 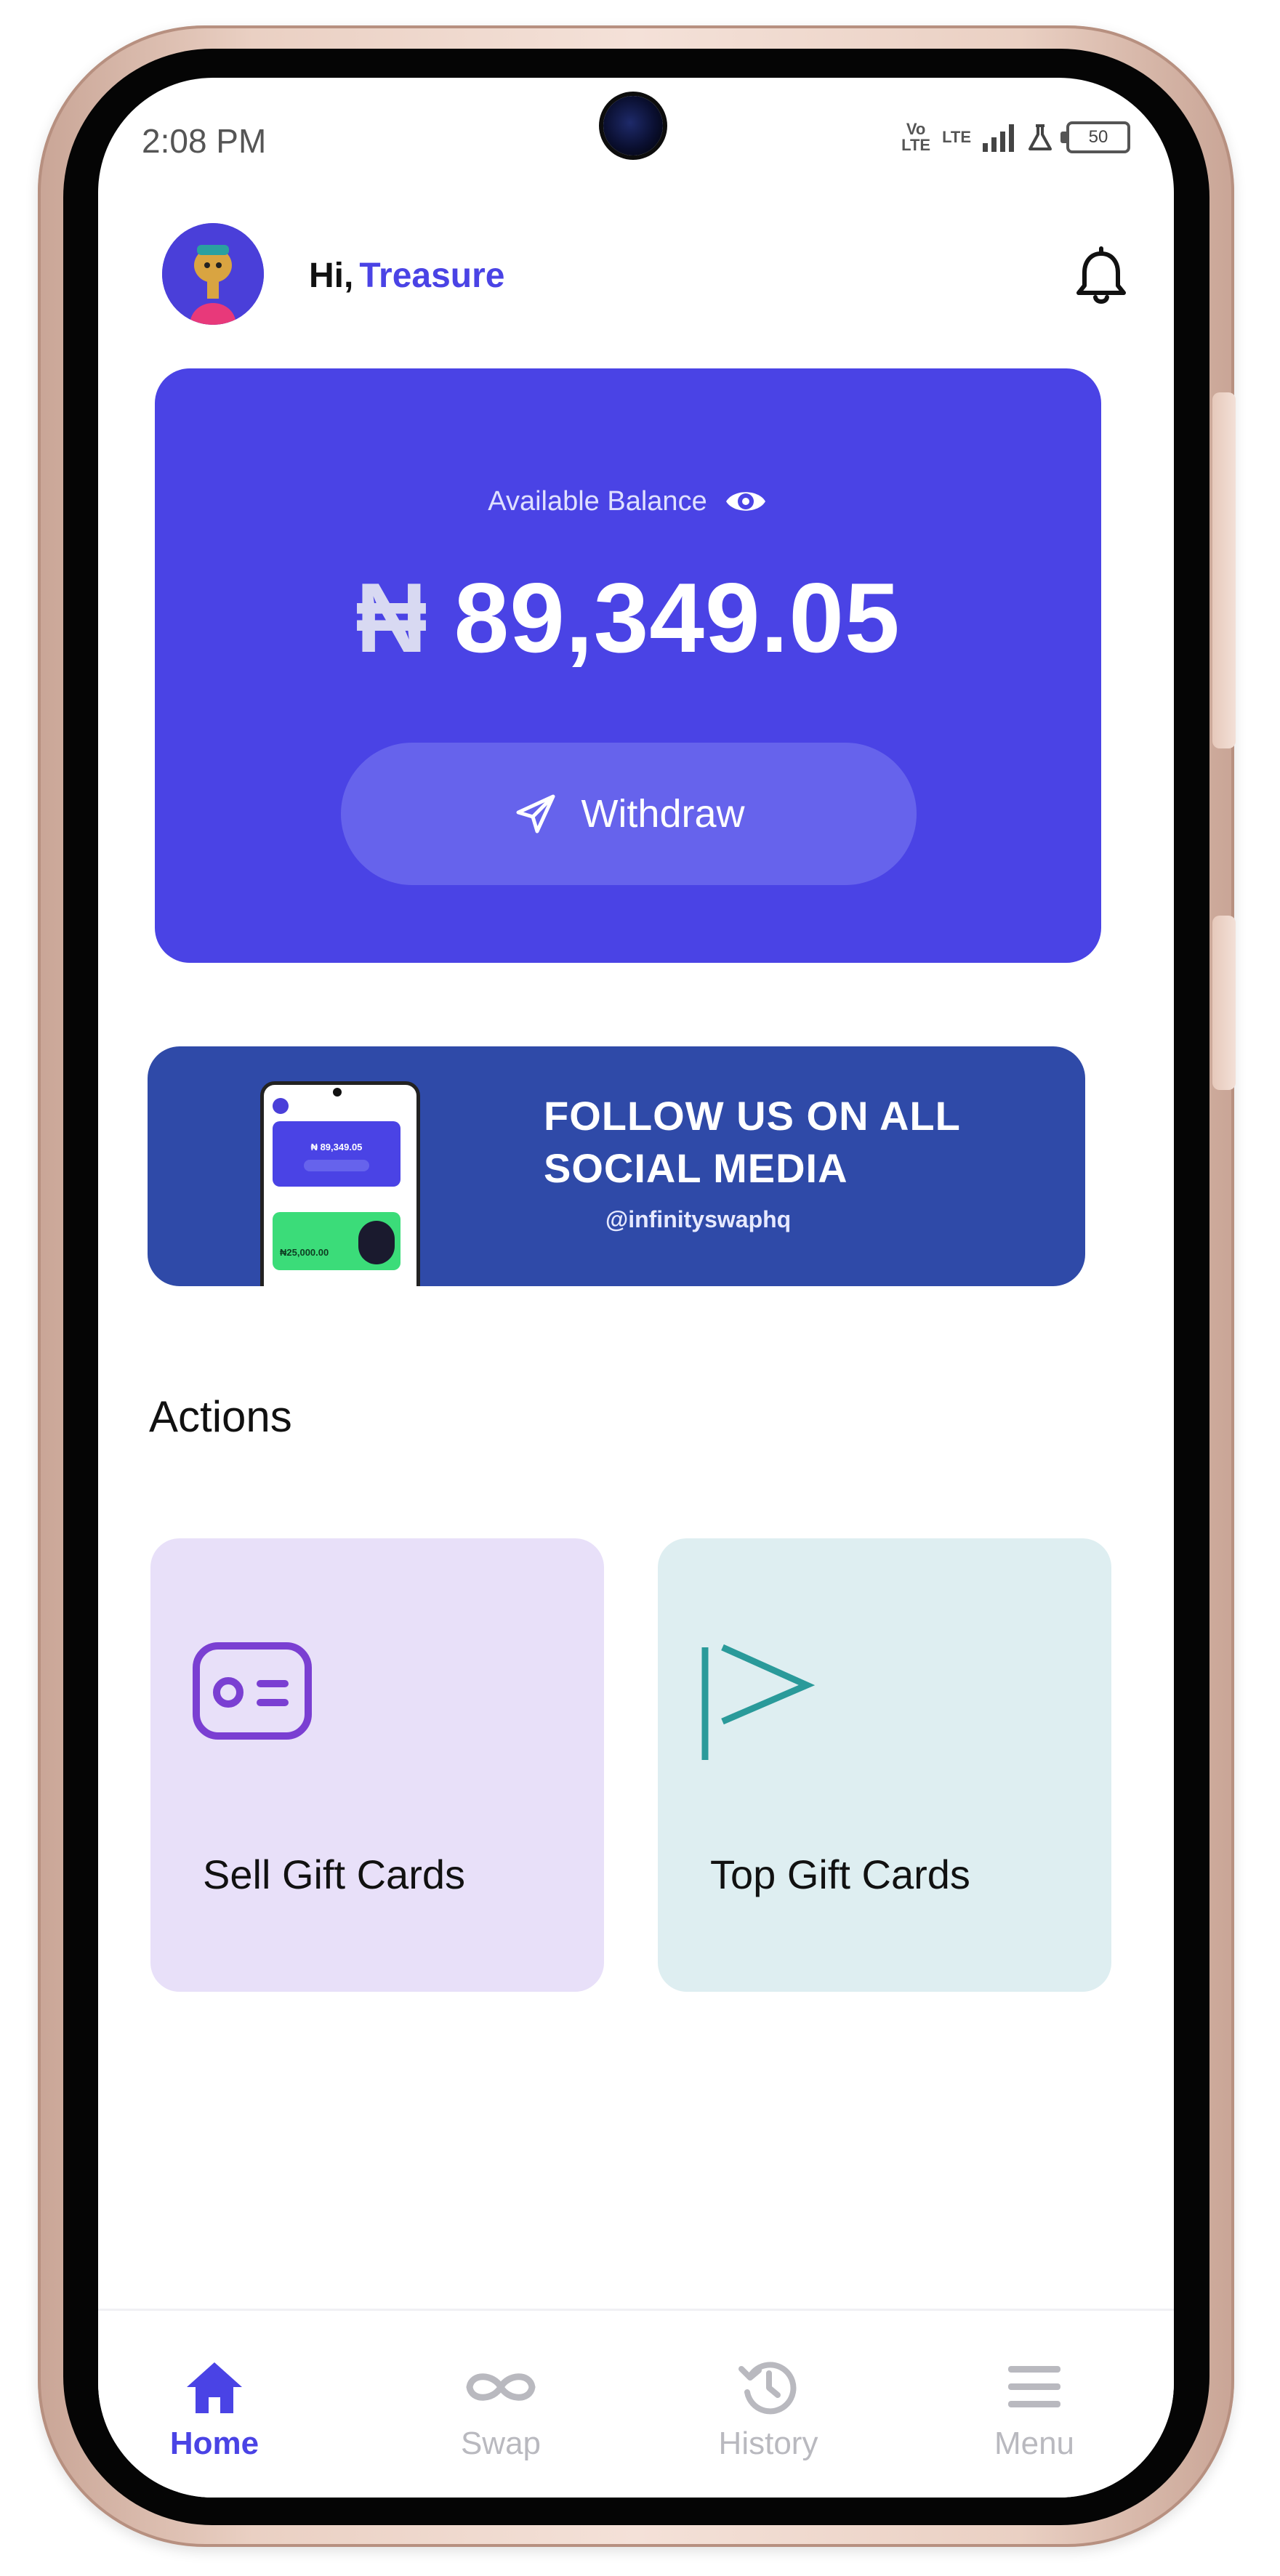 I want to click on promo-handle: @infinityswaphq, so click(x=698, y=1219).